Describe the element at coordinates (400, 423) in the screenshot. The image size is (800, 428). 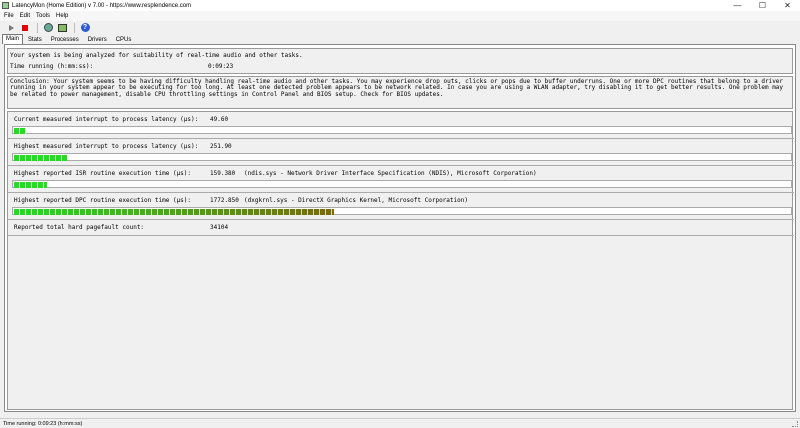
I see `status-bar: Time running: 0:09:23 (h:mm:ss)` at that location.